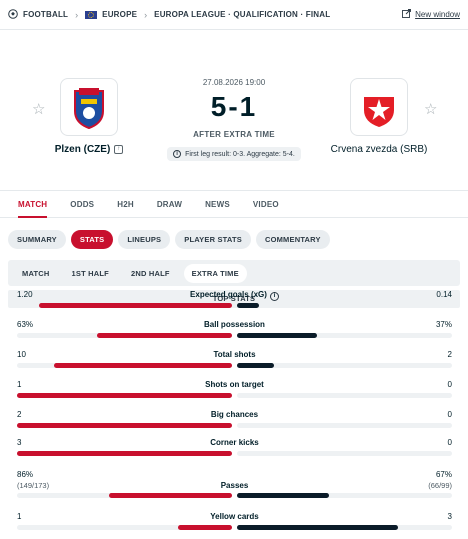 The height and width of the screenshot is (539, 468). I want to click on stat-label: Expected goals (xG) i, so click(234, 295).